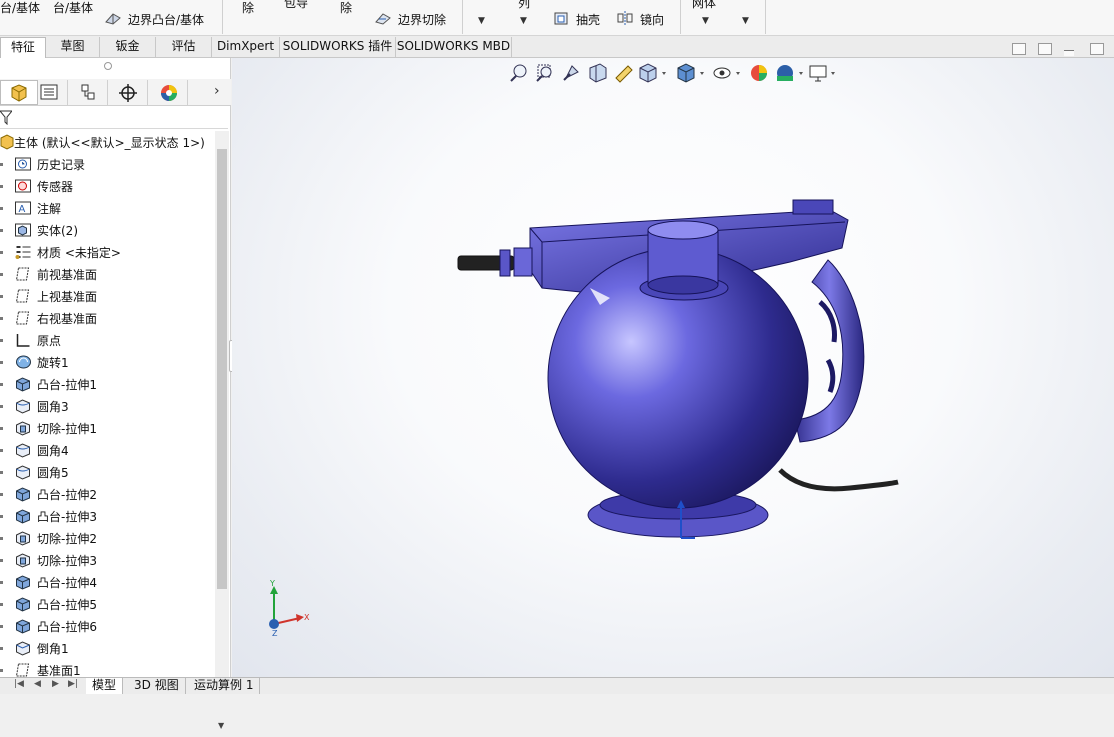 The height and width of the screenshot is (737, 1114). What do you see at coordinates (113, 18) in the screenshot?
I see `boundary-boss-icon` at bounding box center [113, 18].